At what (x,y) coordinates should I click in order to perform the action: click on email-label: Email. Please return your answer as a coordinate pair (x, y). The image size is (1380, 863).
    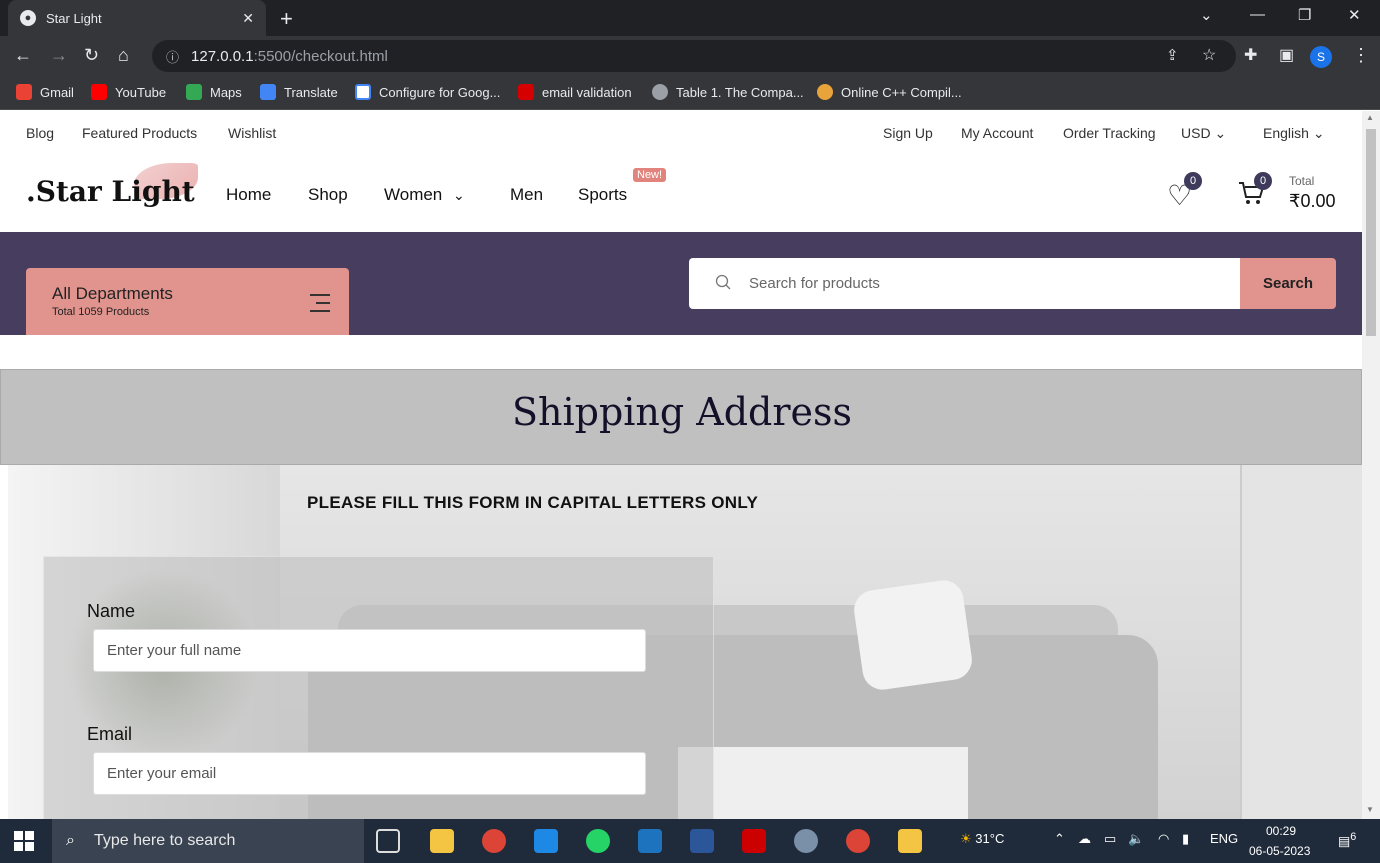
    Looking at the image, I should click on (110, 734).